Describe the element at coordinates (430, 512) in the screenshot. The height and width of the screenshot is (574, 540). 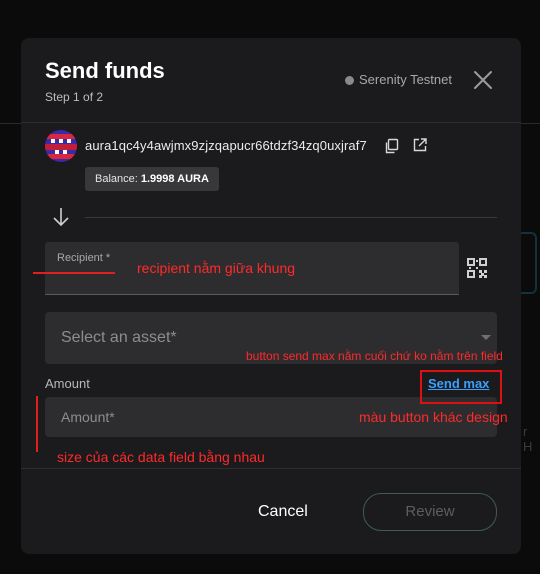
I see `review-button: Review` at that location.